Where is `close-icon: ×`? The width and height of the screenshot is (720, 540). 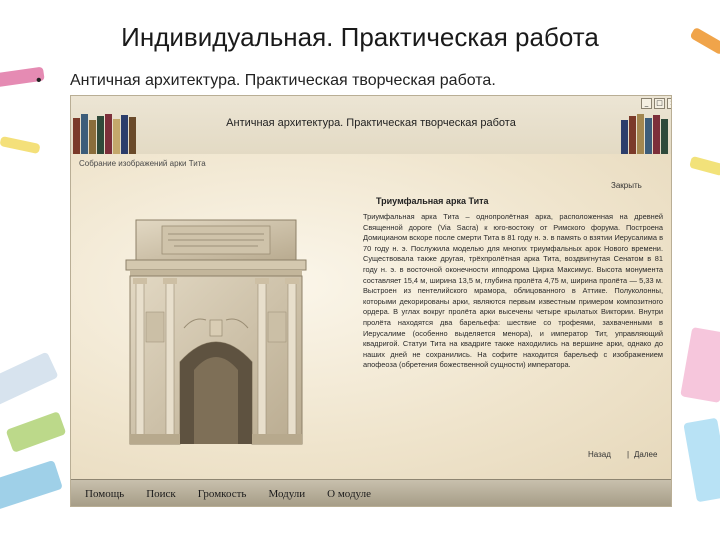
close-icon: × is located at coordinates (669, 103).